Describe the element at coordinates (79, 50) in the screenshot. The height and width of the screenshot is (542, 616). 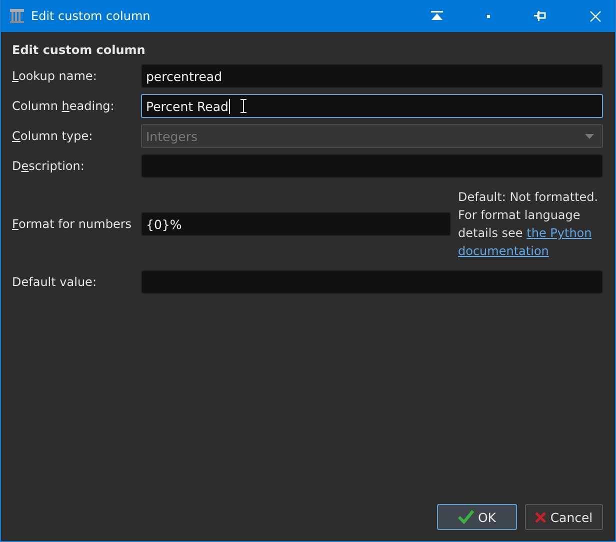
I see `dialog-heading: Edit custom column` at that location.